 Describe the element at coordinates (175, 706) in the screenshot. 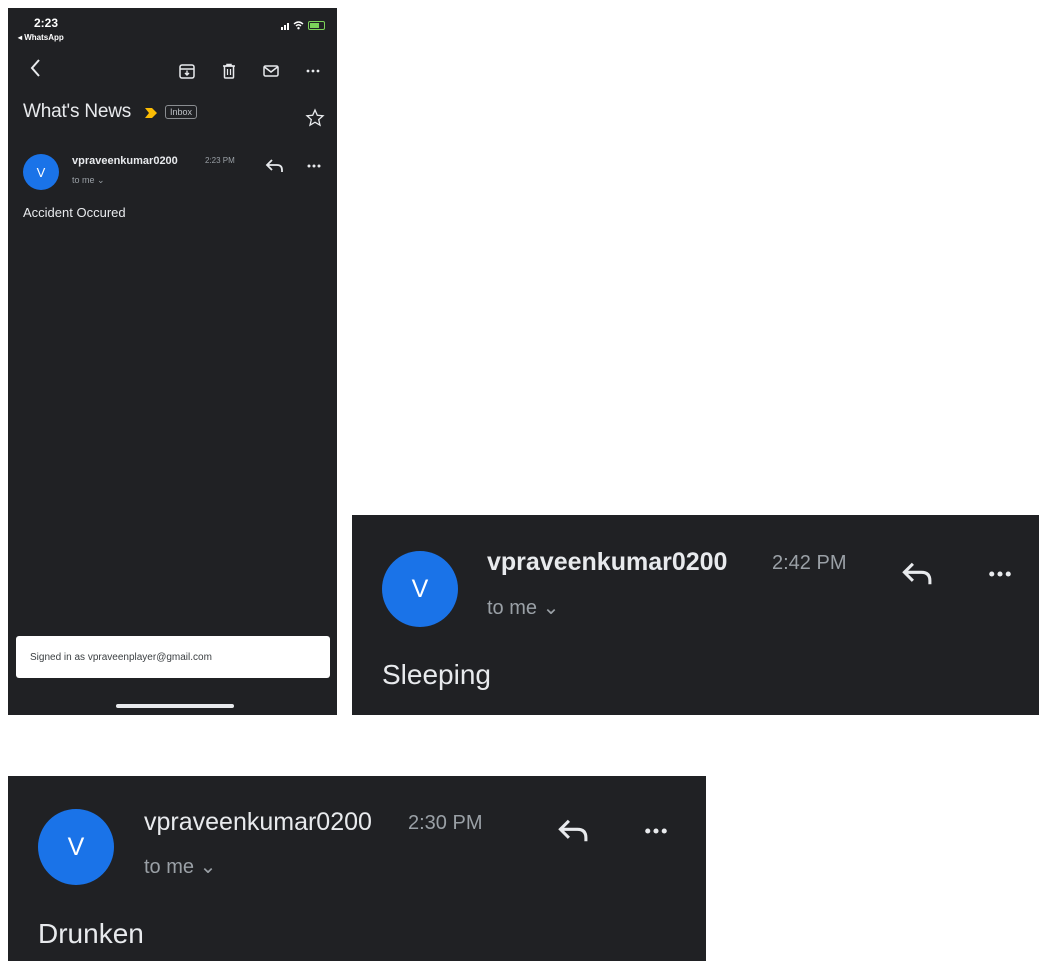

I see `home-indicator` at that location.